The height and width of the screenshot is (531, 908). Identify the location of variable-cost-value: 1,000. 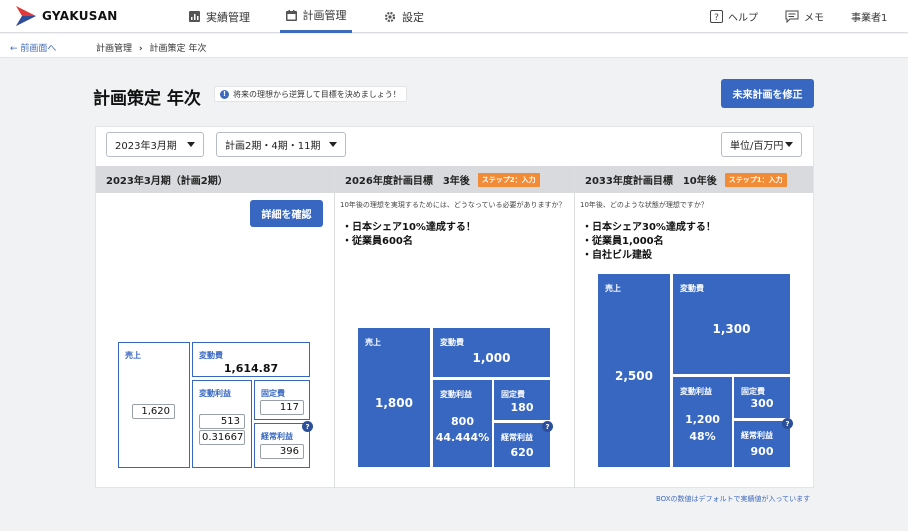
(491, 358).